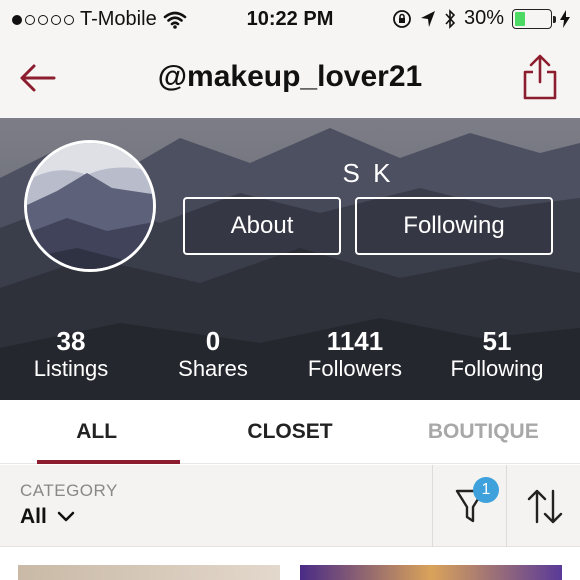  What do you see at coordinates (355, 368) in the screenshot?
I see `stat-label: Followers` at bounding box center [355, 368].